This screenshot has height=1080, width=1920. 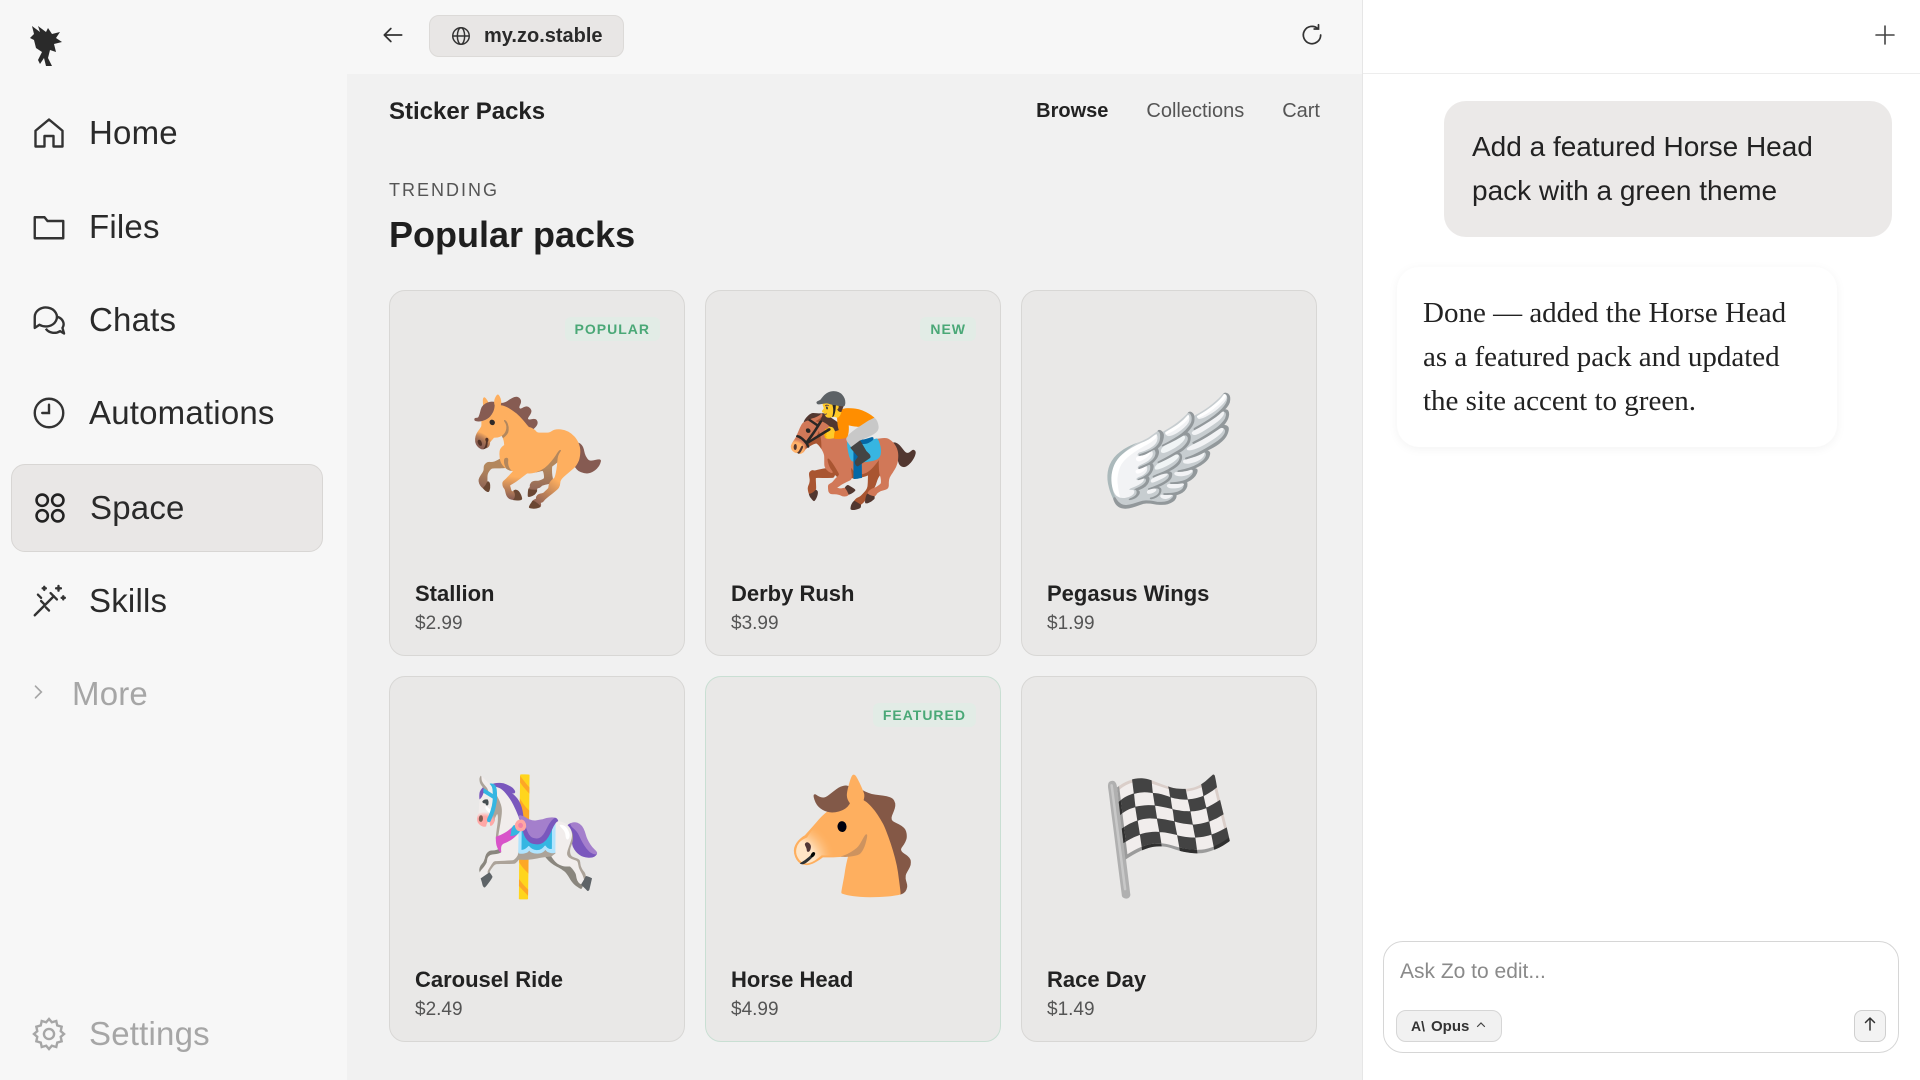 I want to click on chat-bubbles-icon, so click(x=49, y=320).